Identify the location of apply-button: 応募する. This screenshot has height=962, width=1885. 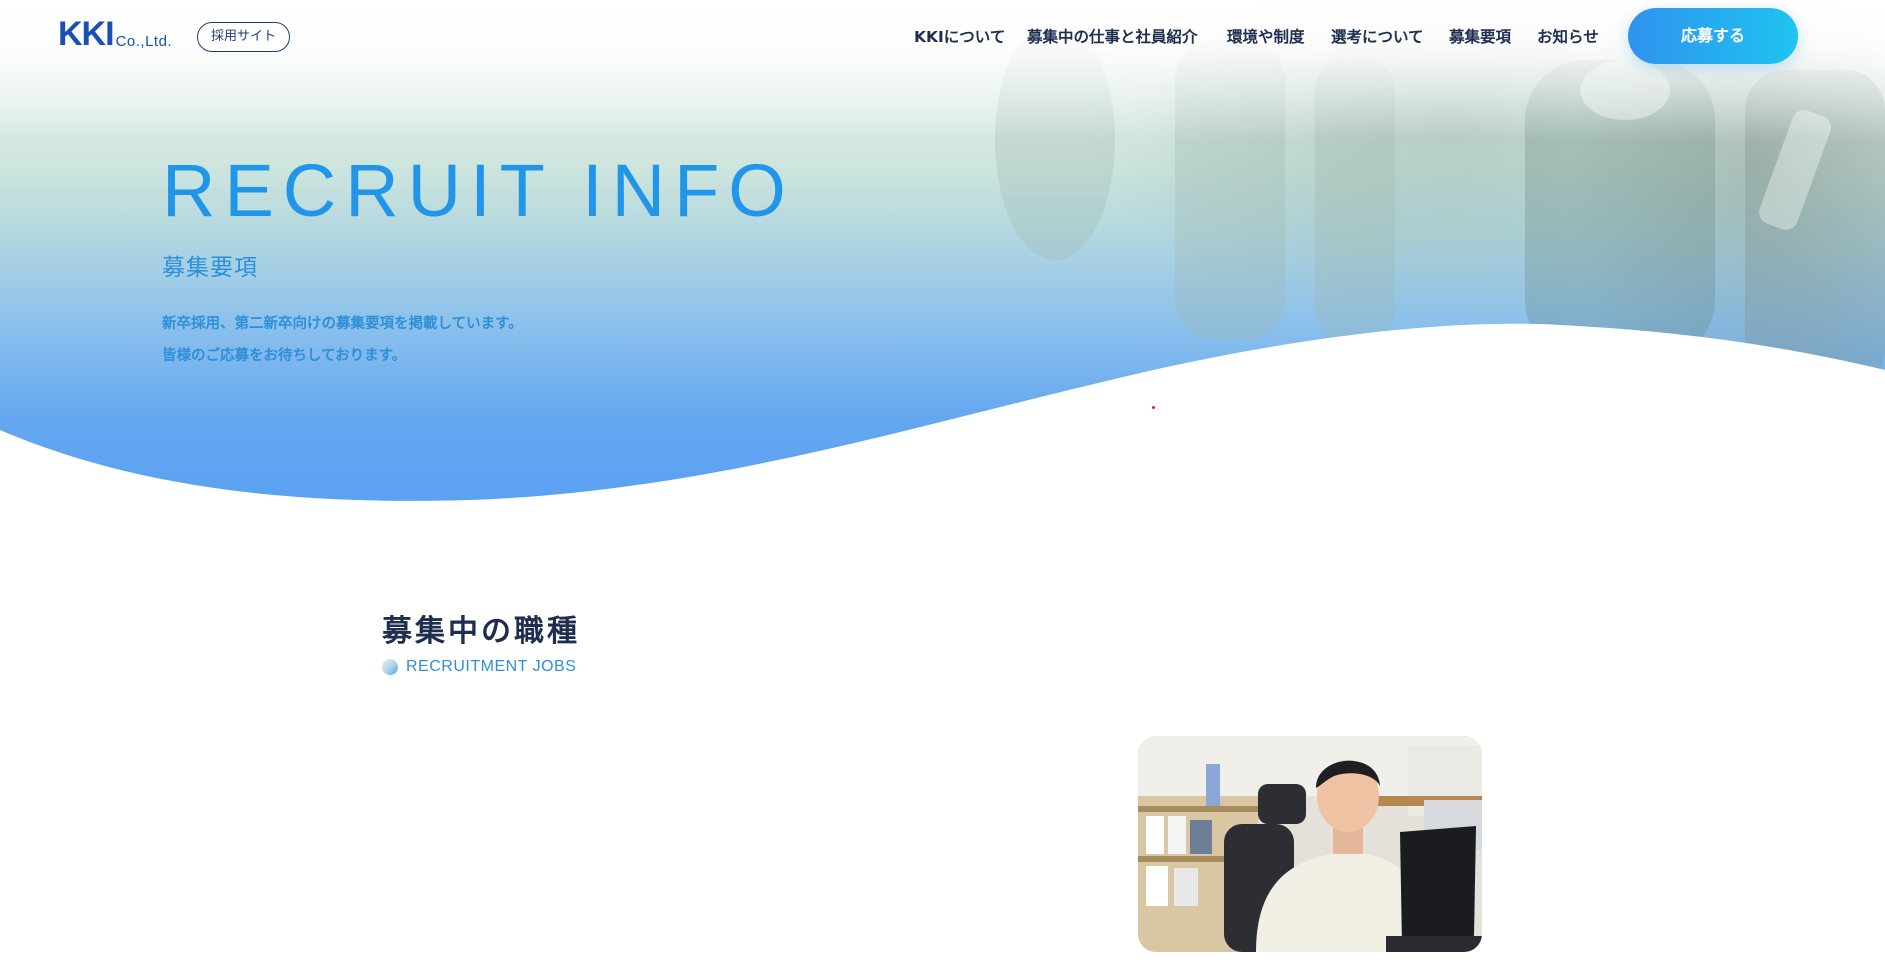
(1713, 36).